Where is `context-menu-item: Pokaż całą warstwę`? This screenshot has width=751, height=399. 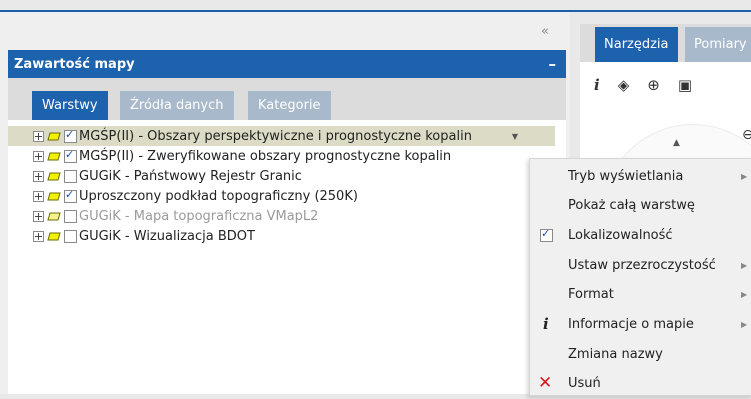 context-menu-item: Pokaż całą warstwę is located at coordinates (640, 206).